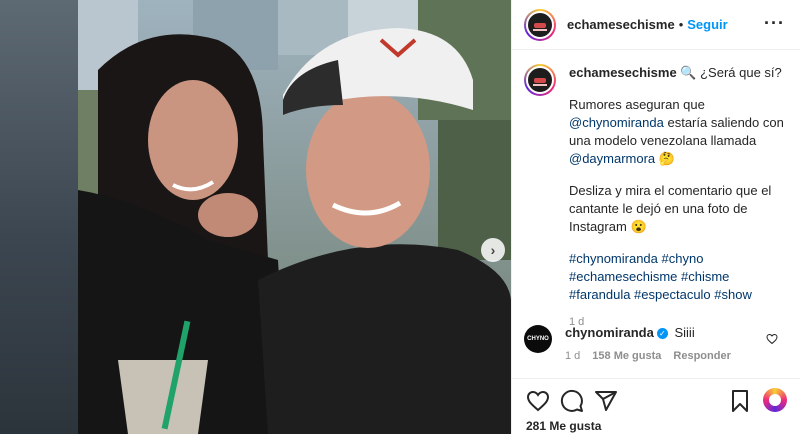 This screenshot has width=800, height=434. What do you see at coordinates (538, 401) in the screenshot?
I see `heart-icon` at bounding box center [538, 401].